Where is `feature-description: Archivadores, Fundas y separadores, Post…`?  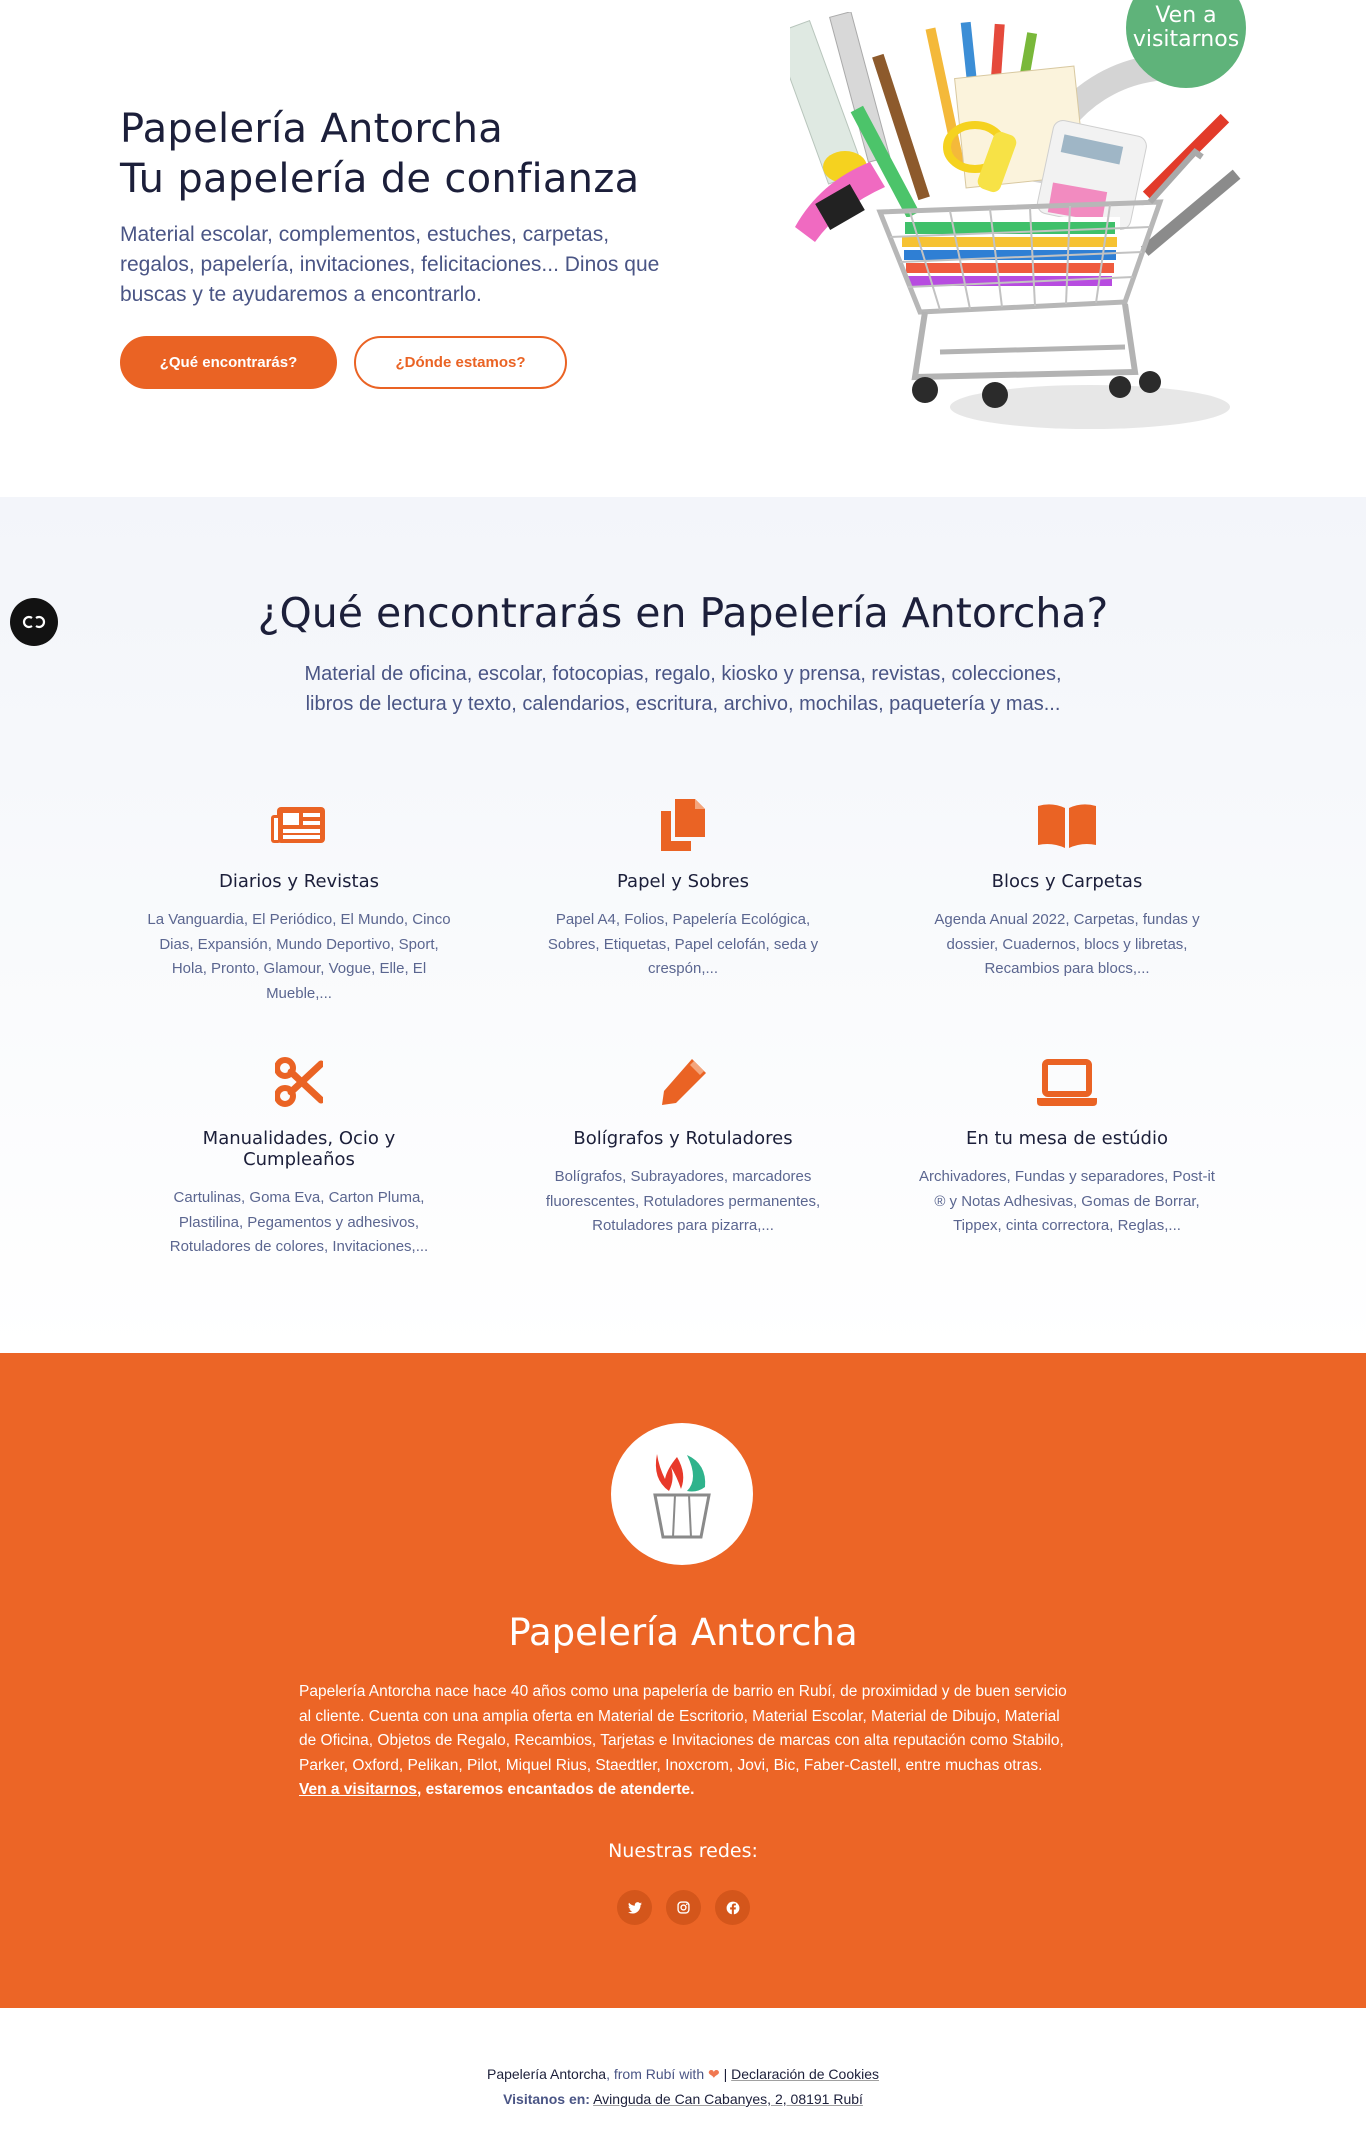 feature-description: Archivadores, Fundas y separadores, Post… is located at coordinates (1067, 1201).